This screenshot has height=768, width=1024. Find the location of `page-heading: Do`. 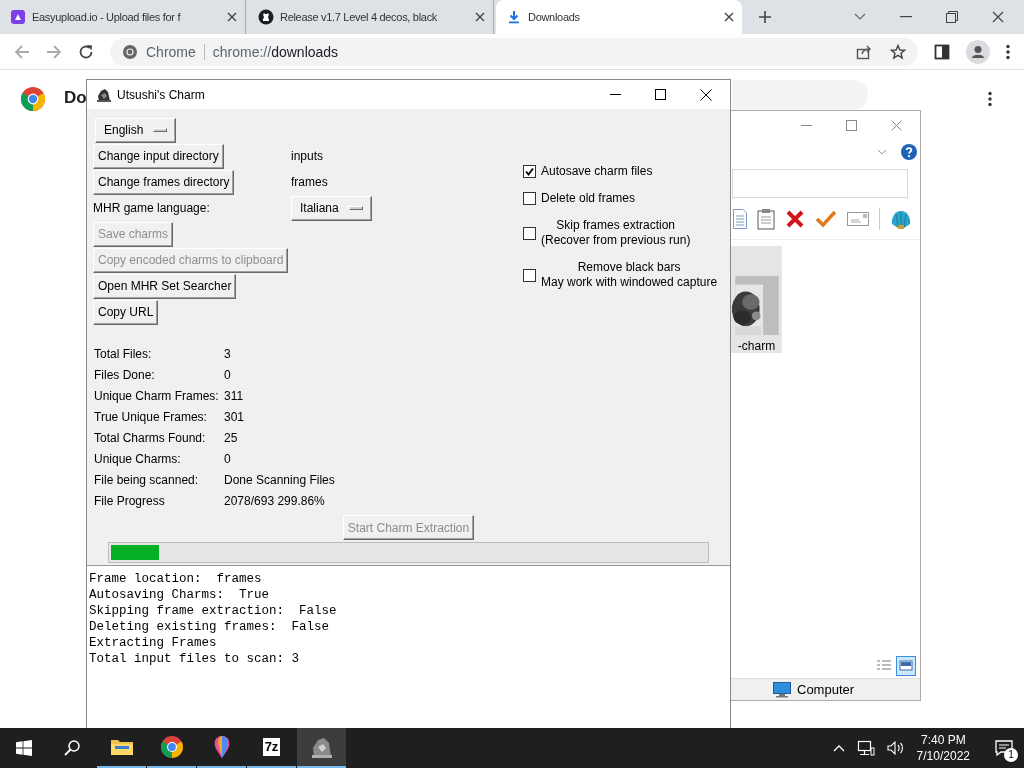

page-heading: Do is located at coordinates (75, 98).